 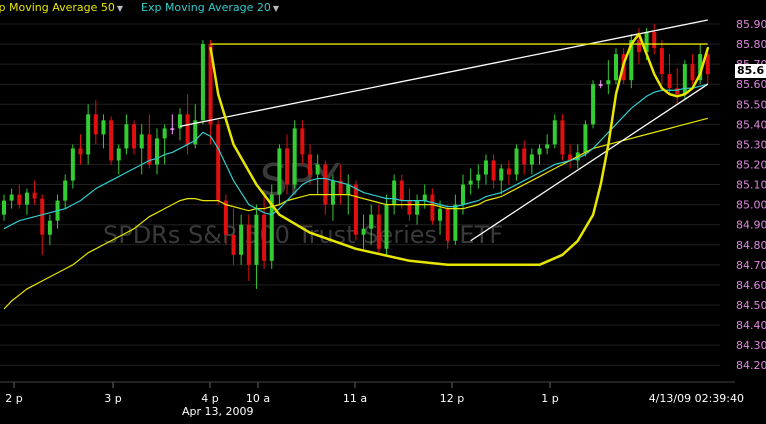 I want to click on current-price-tag: 85.6, so click(x=750, y=71).